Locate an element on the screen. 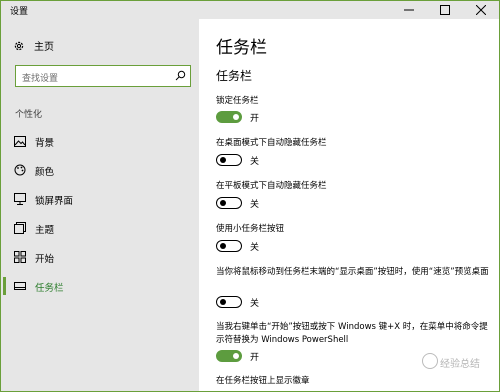 This screenshot has width=500, height=392. minimize-button is located at coordinates (409, 10).